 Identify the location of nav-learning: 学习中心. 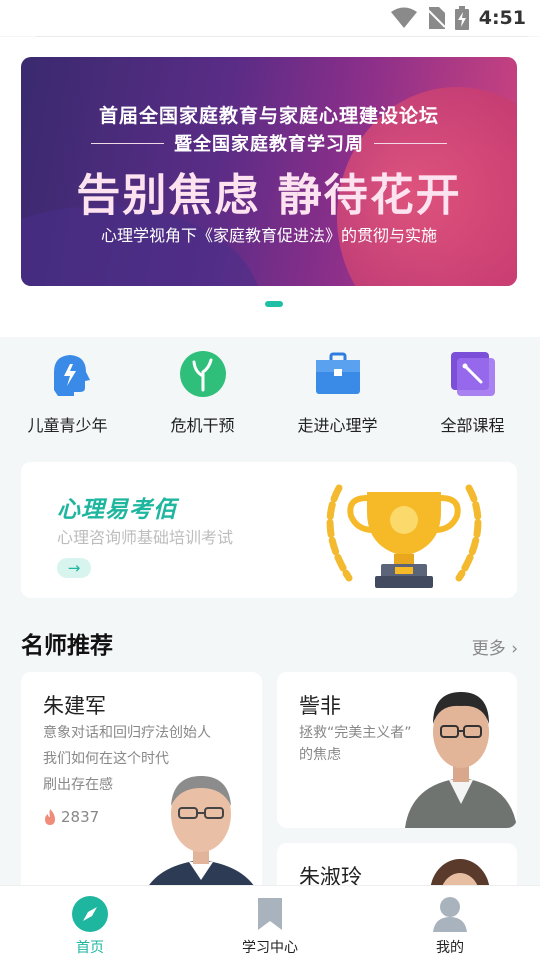
(270, 923).